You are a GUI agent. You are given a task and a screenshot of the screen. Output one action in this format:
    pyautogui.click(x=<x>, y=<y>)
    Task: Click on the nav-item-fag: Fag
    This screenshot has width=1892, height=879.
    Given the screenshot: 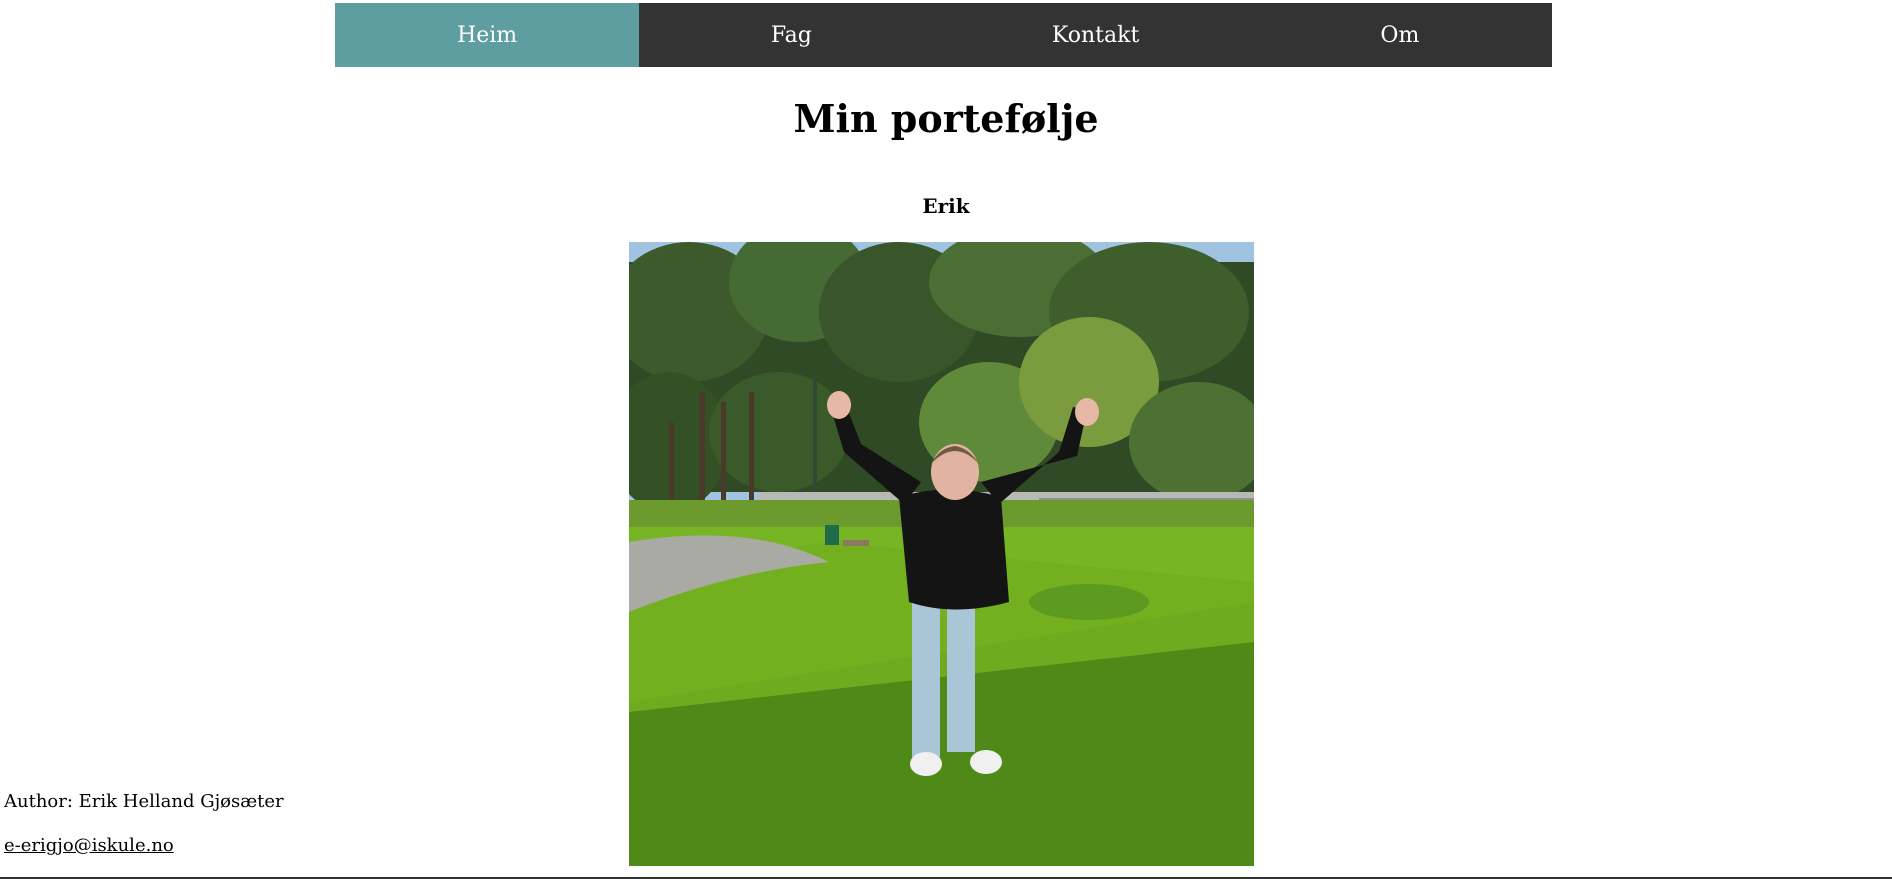 What is the action you would take?
    pyautogui.click(x=791, y=35)
    